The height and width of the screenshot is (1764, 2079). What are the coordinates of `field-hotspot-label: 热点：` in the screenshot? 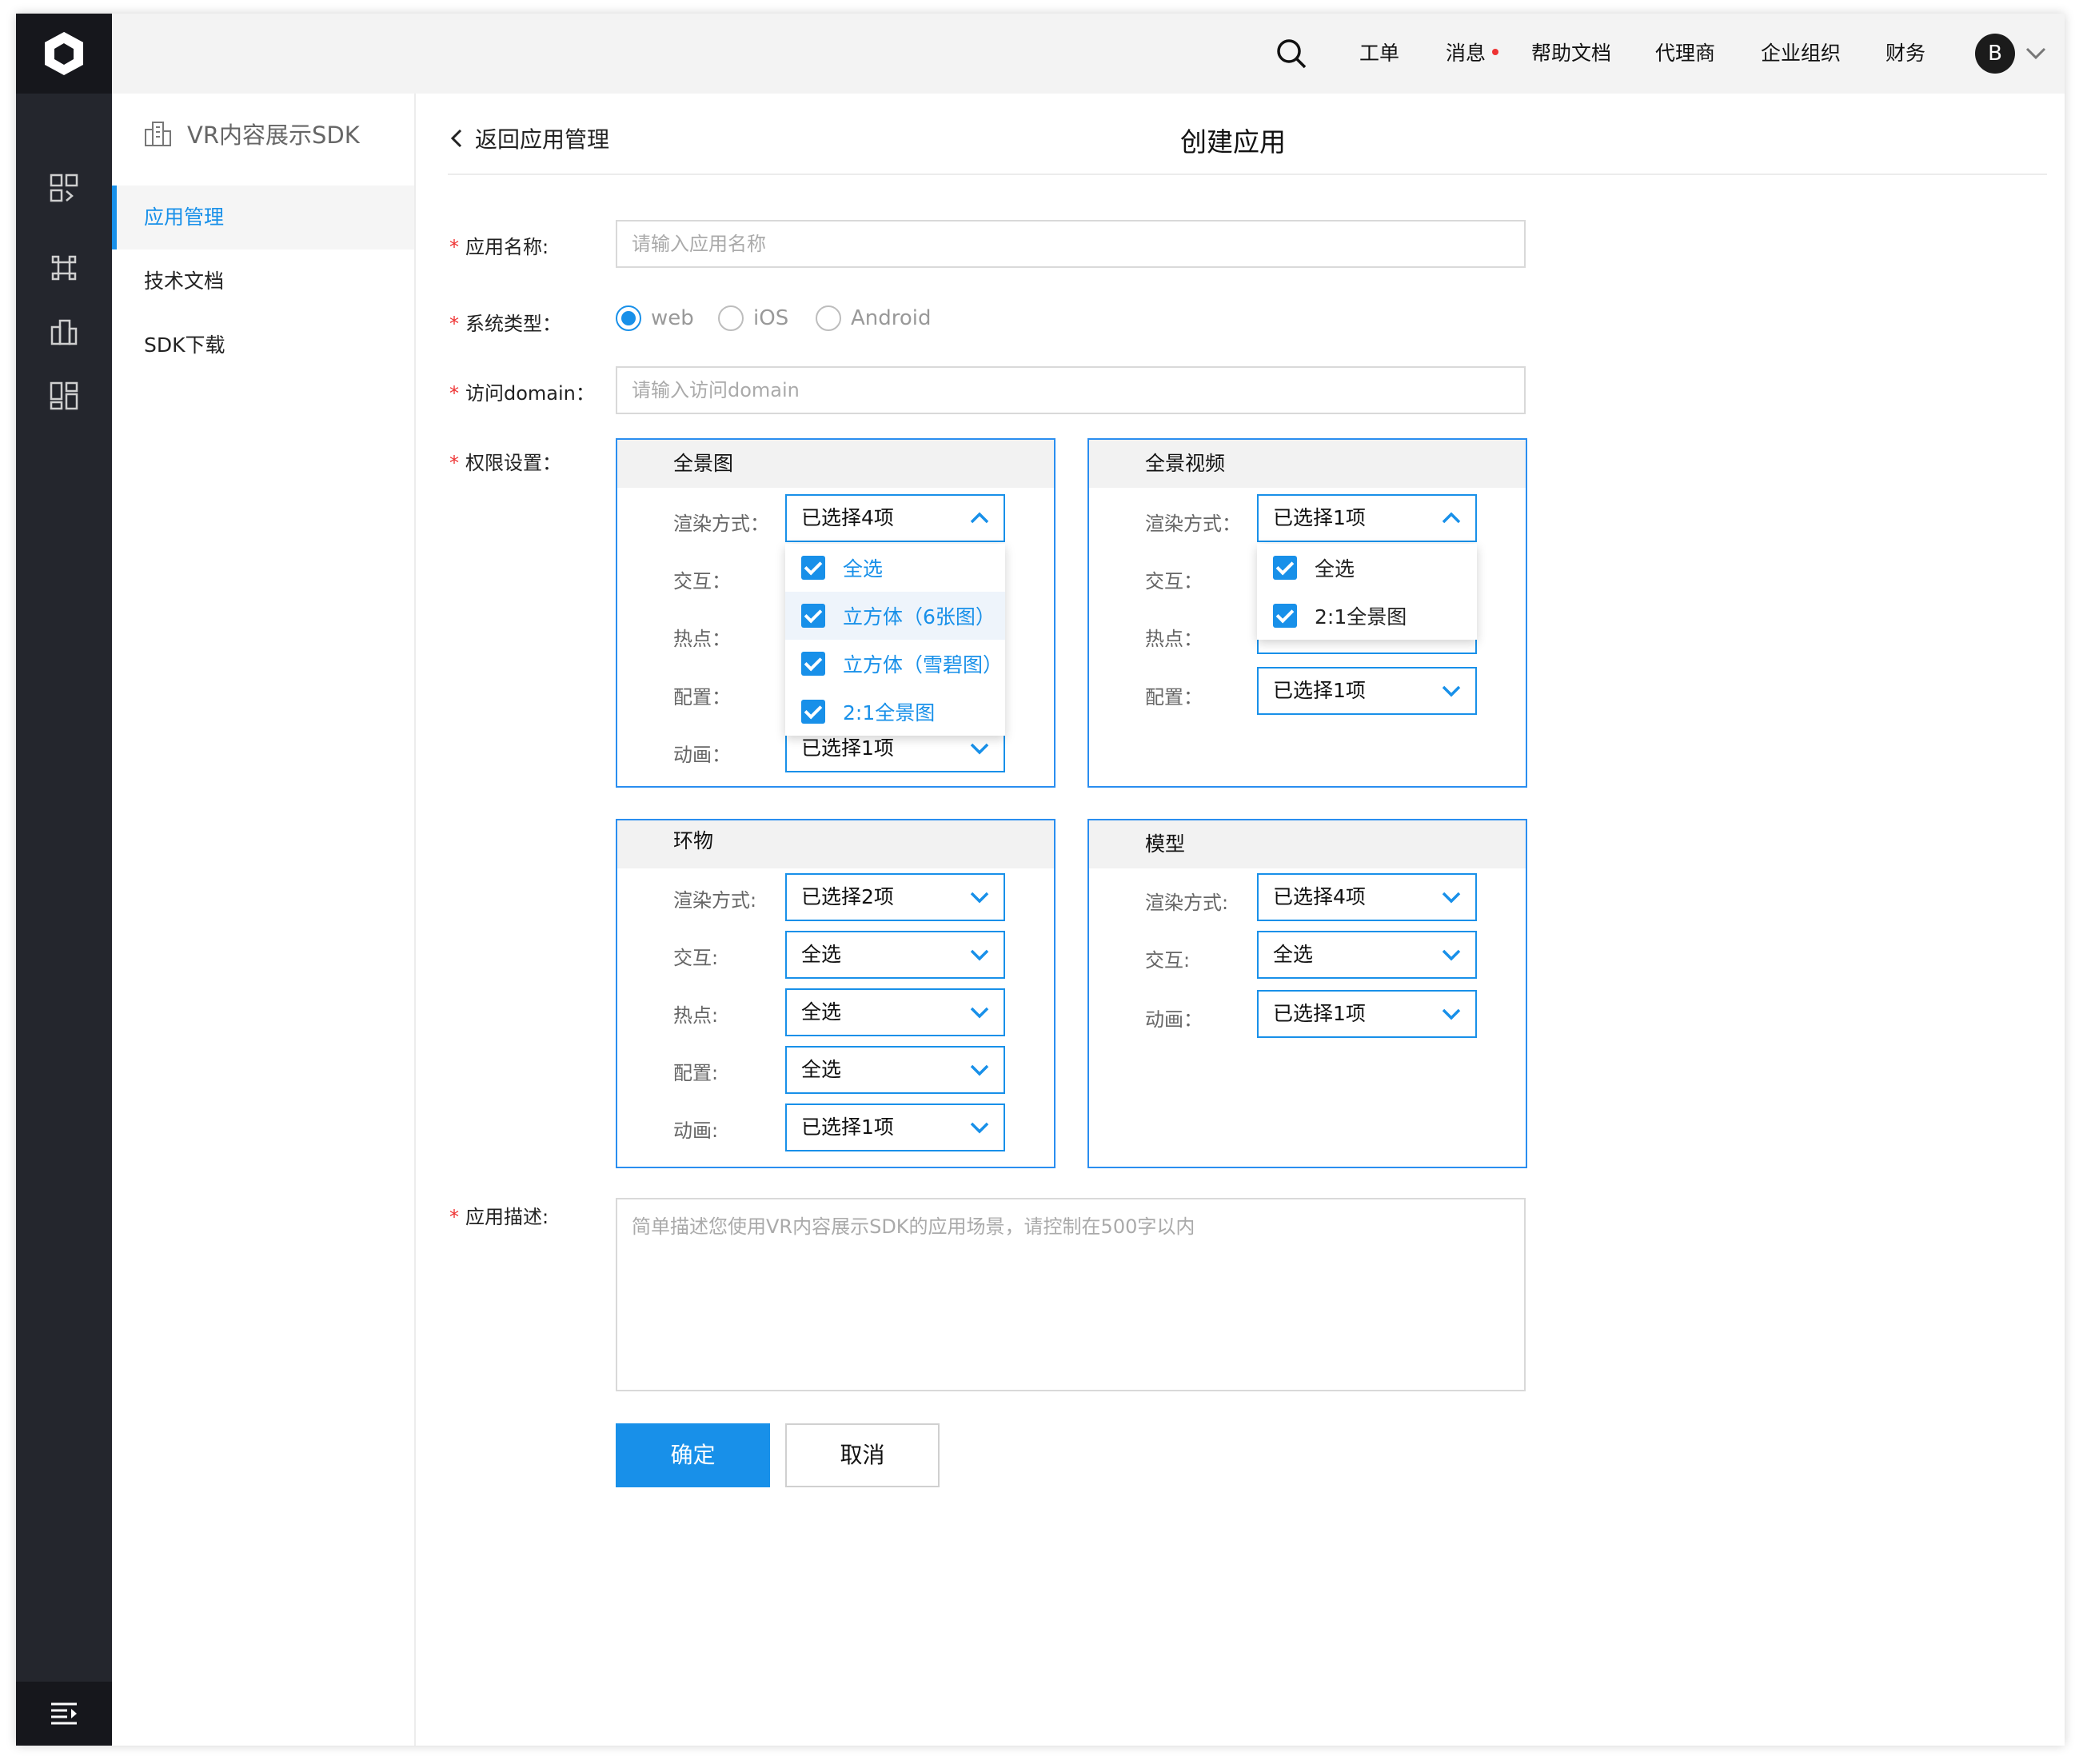 It's located at (1174, 639).